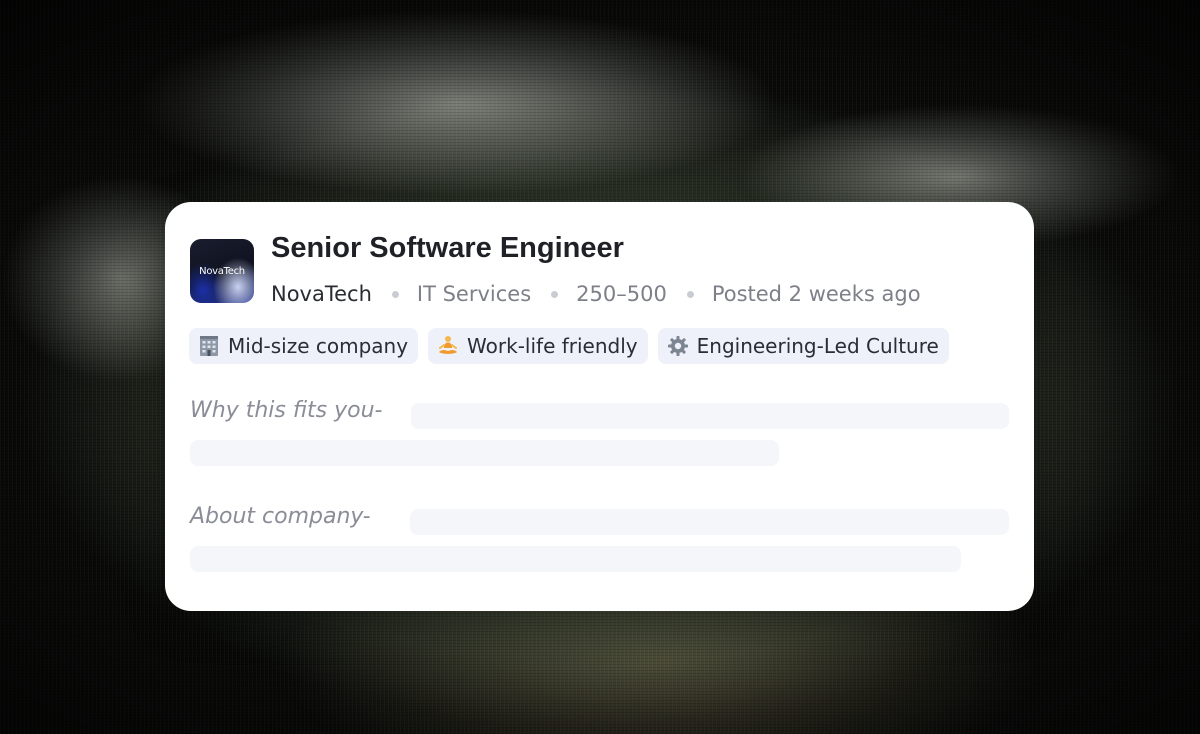  Describe the element at coordinates (447, 248) in the screenshot. I see `job-title: Senior Software Engineer` at that location.